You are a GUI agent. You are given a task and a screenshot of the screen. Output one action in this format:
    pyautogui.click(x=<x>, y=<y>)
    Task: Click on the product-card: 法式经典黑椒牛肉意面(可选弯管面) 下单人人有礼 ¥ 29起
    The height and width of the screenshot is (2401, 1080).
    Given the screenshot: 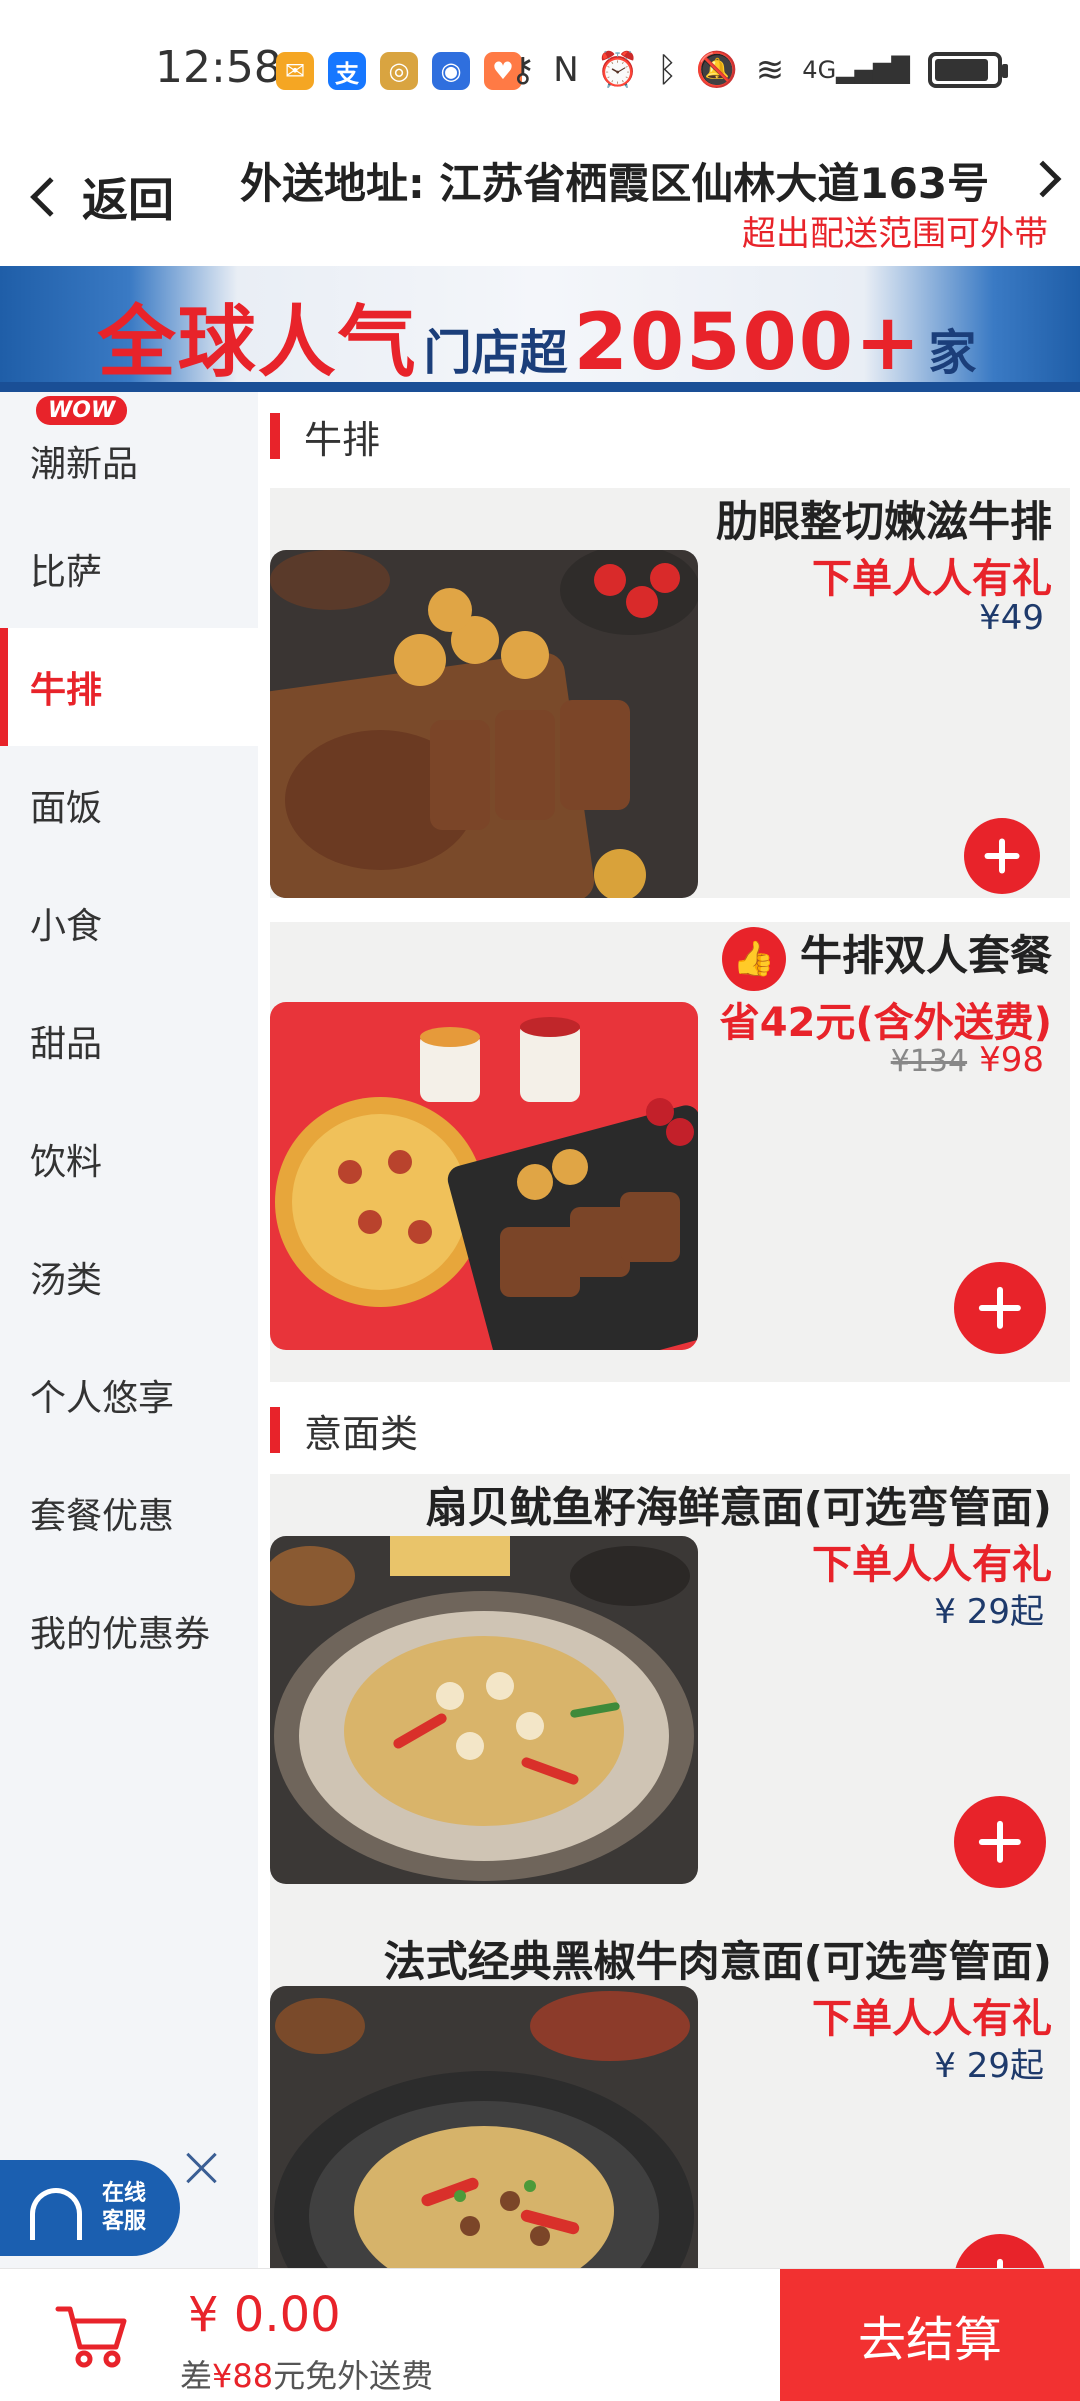 What is the action you would take?
    pyautogui.click(x=670, y=2091)
    